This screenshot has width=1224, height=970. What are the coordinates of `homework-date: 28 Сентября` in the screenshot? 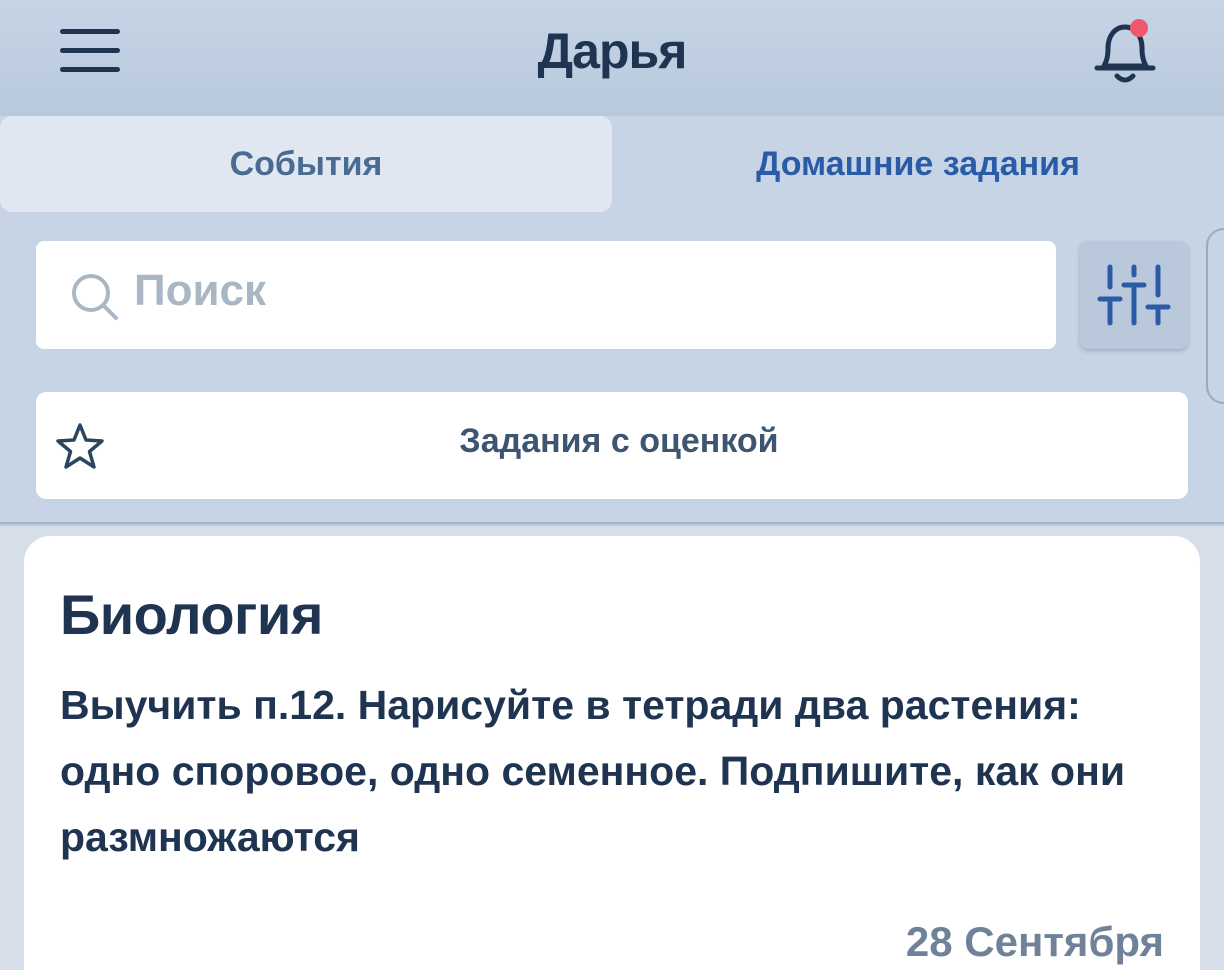 It's located at (1034, 941).